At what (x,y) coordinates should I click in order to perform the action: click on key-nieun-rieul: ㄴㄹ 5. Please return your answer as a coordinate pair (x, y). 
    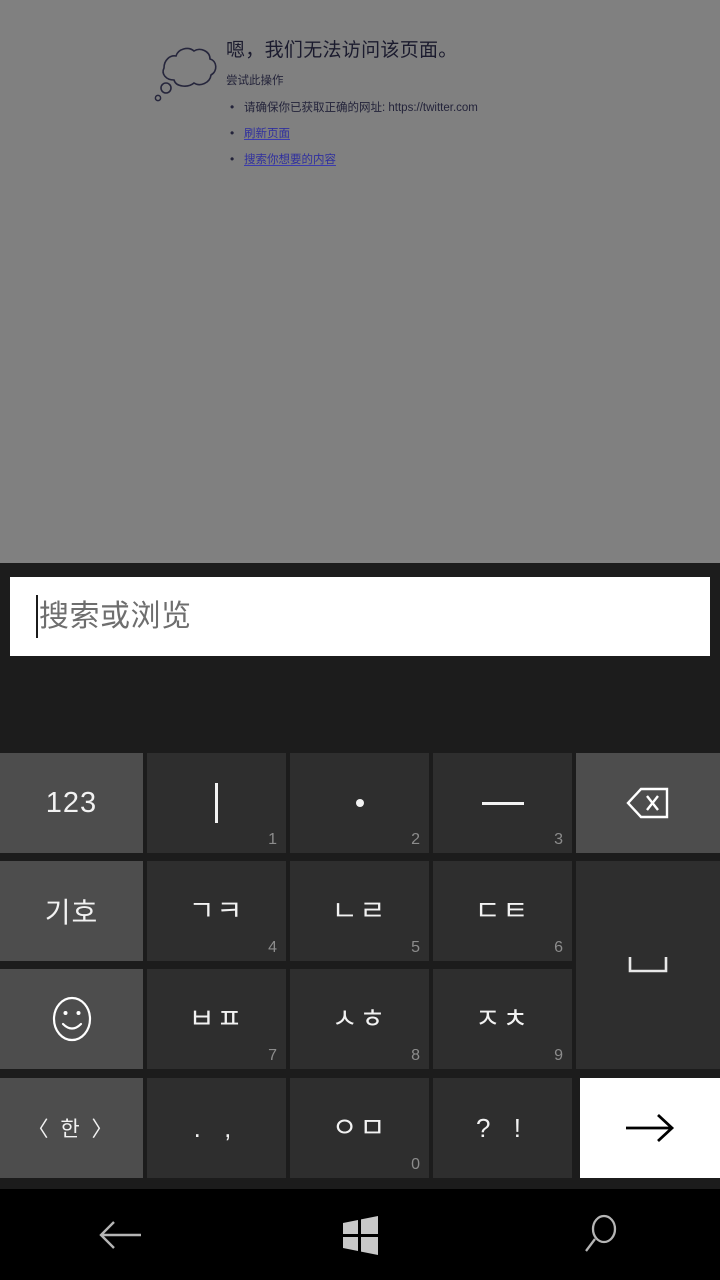
    Looking at the image, I should click on (359, 911).